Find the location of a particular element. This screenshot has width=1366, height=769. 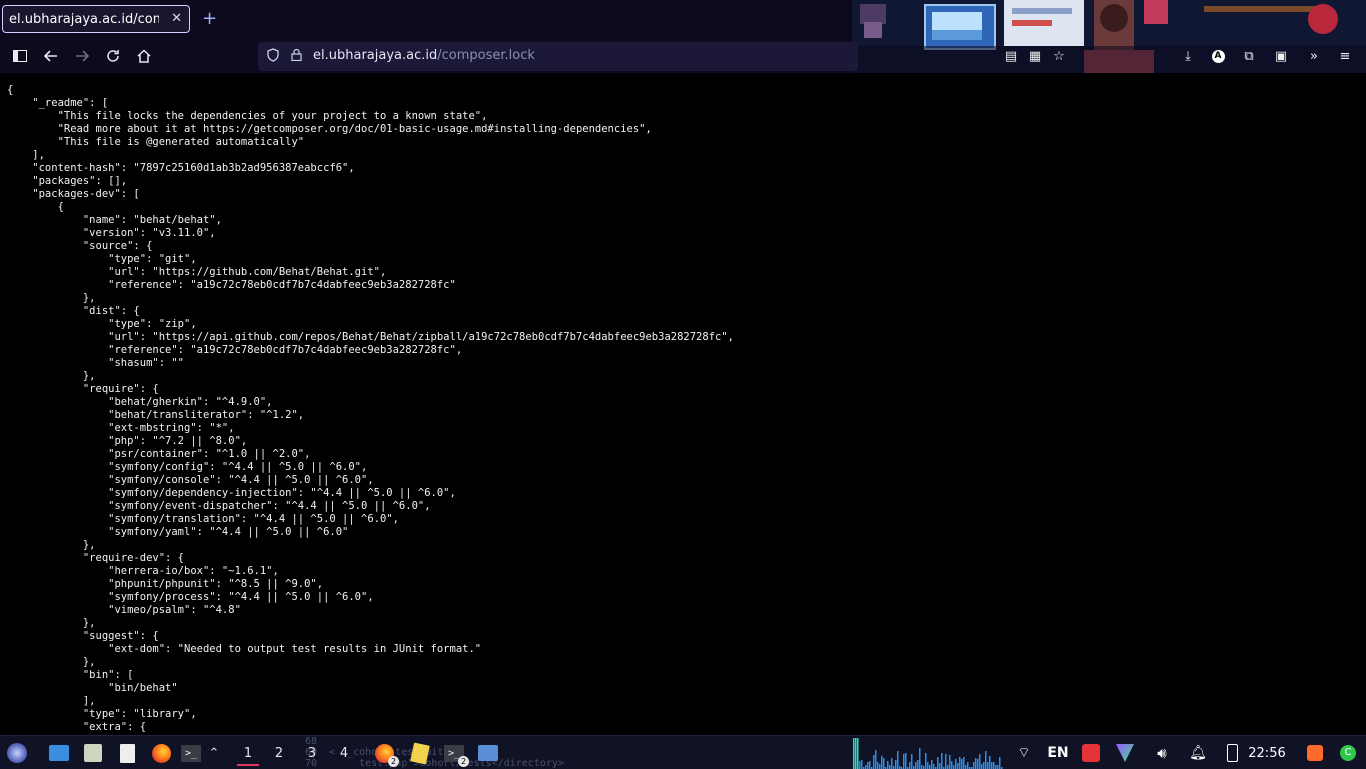

firefox-window-count: 2 is located at coordinates (393, 761).